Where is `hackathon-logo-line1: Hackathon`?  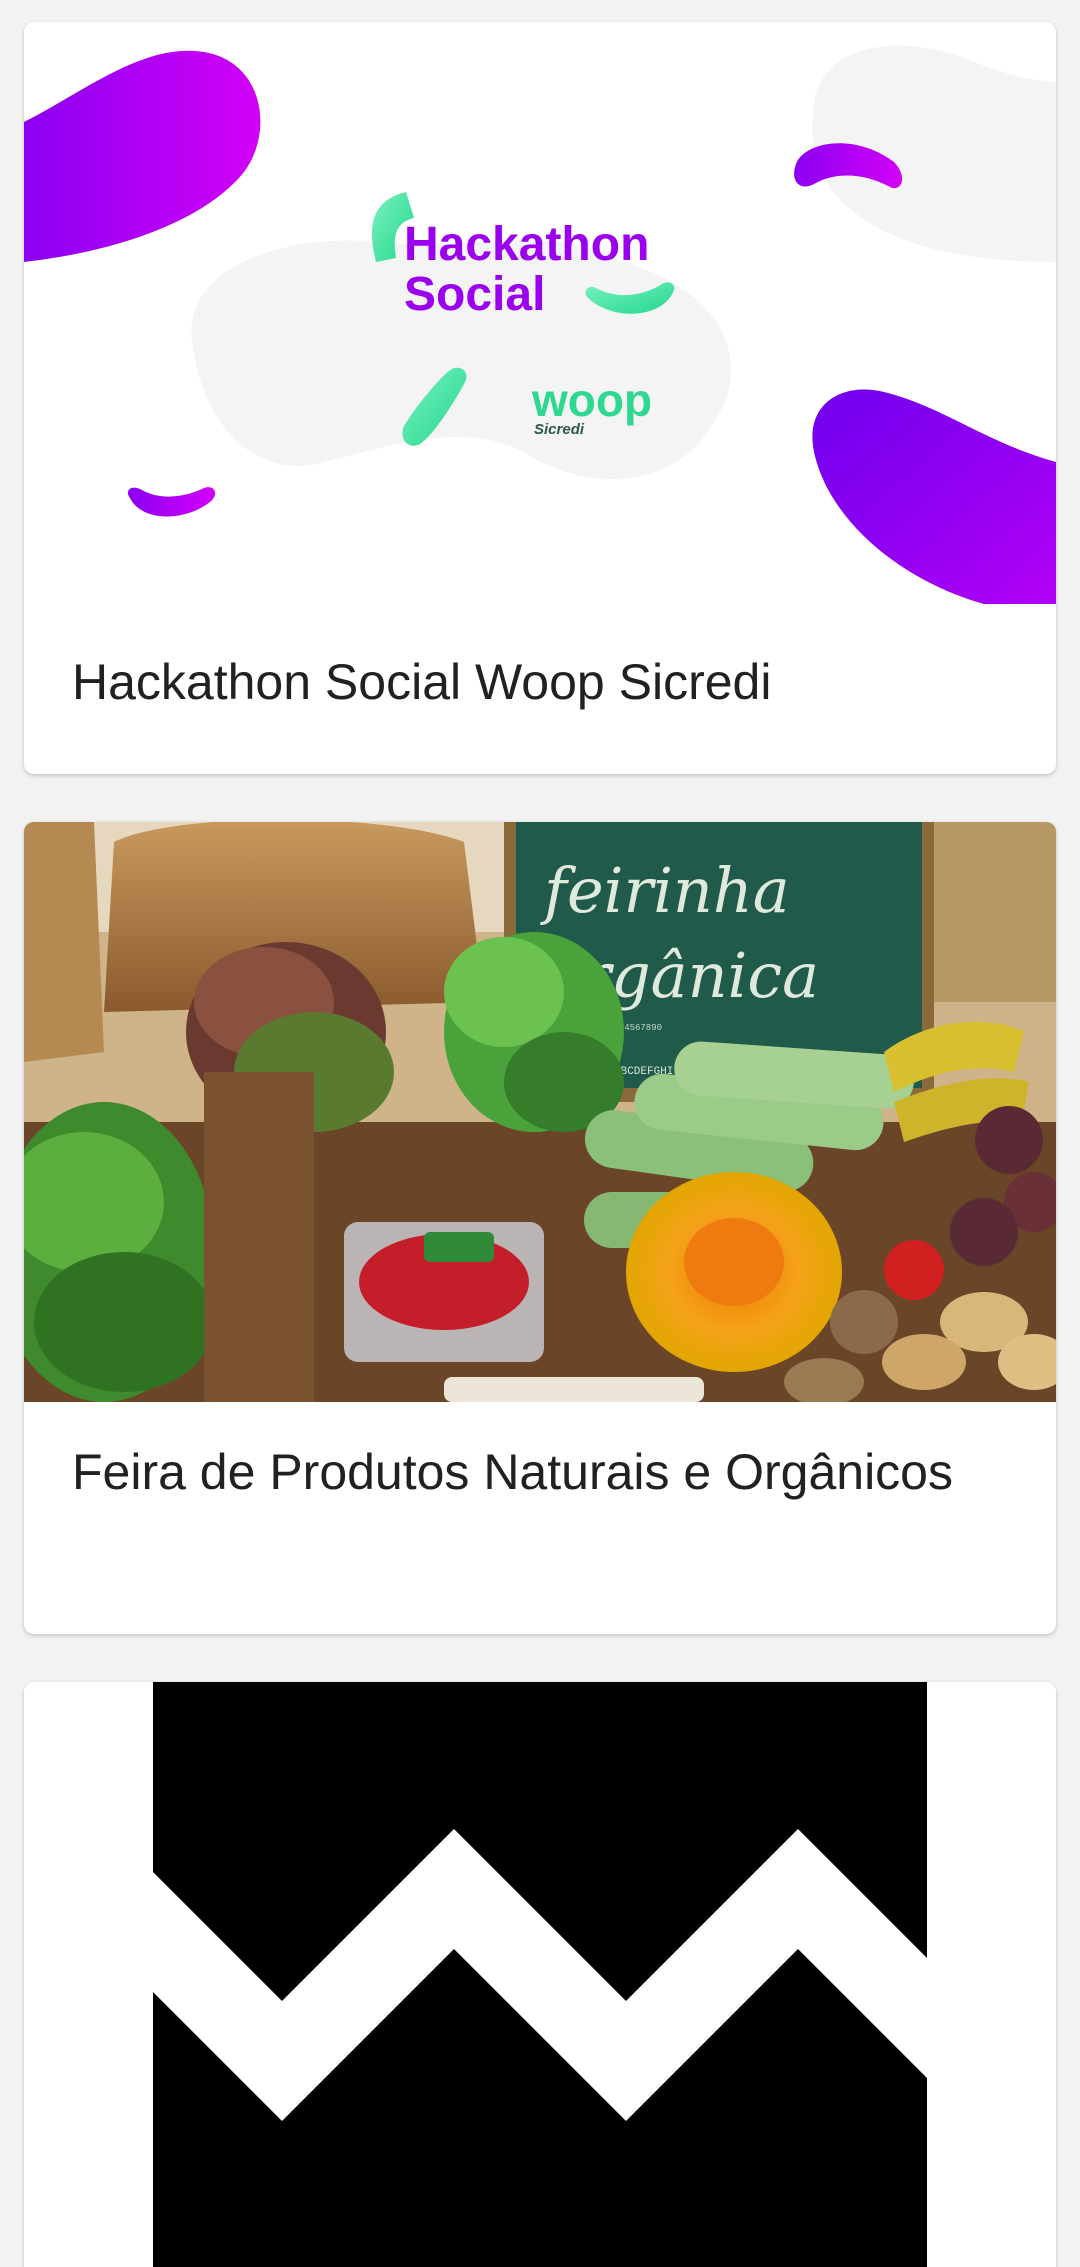 hackathon-logo-line1: Hackathon is located at coordinates (526, 244).